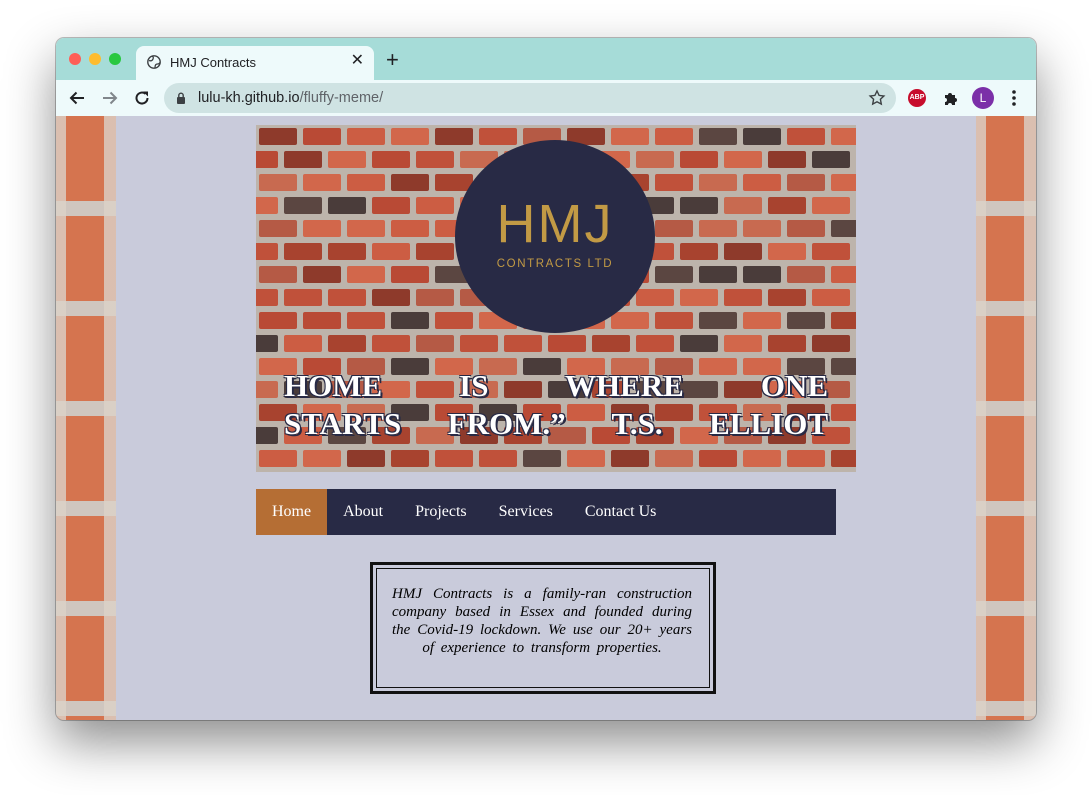  Describe the element at coordinates (546, 59) in the screenshot. I see `tab-strip: HMJ Contracts ✕ +` at that location.